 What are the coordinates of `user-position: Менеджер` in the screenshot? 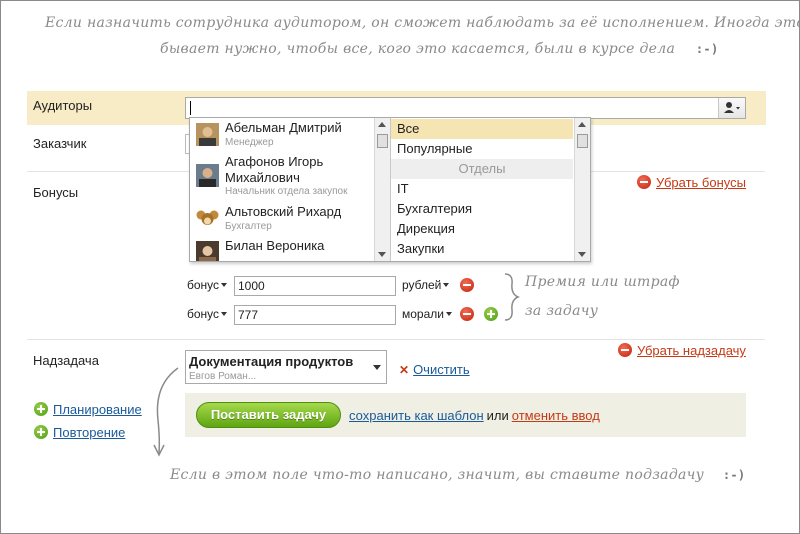 It's located at (249, 142).